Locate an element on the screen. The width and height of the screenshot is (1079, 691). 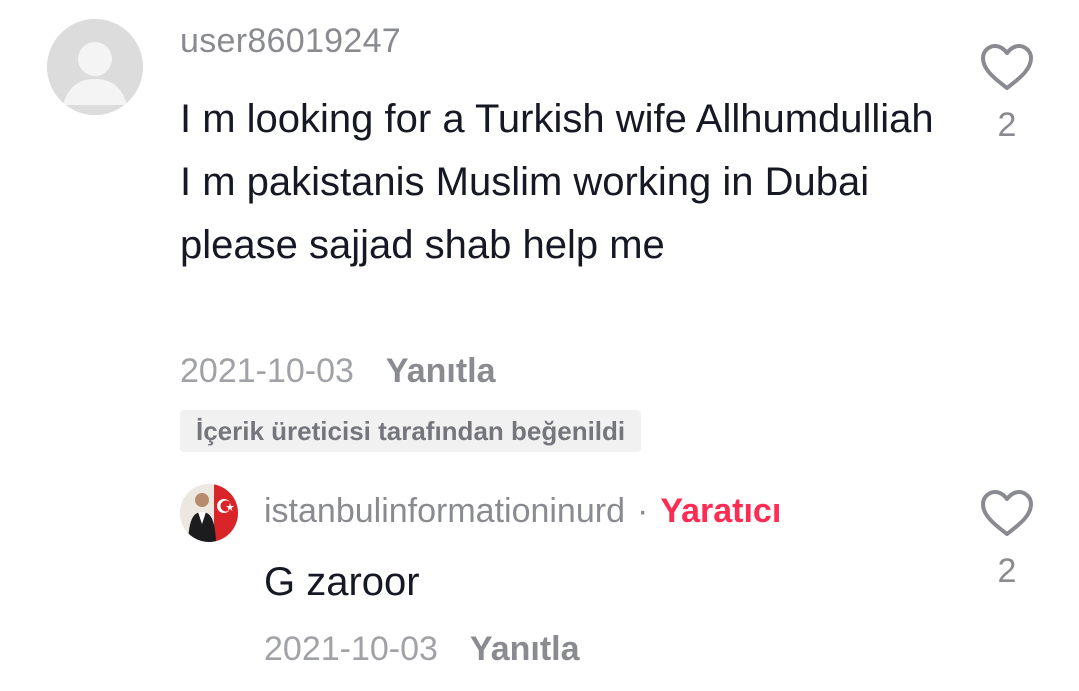
reply-username: istanbulinformationinurd is located at coordinates (444, 511).